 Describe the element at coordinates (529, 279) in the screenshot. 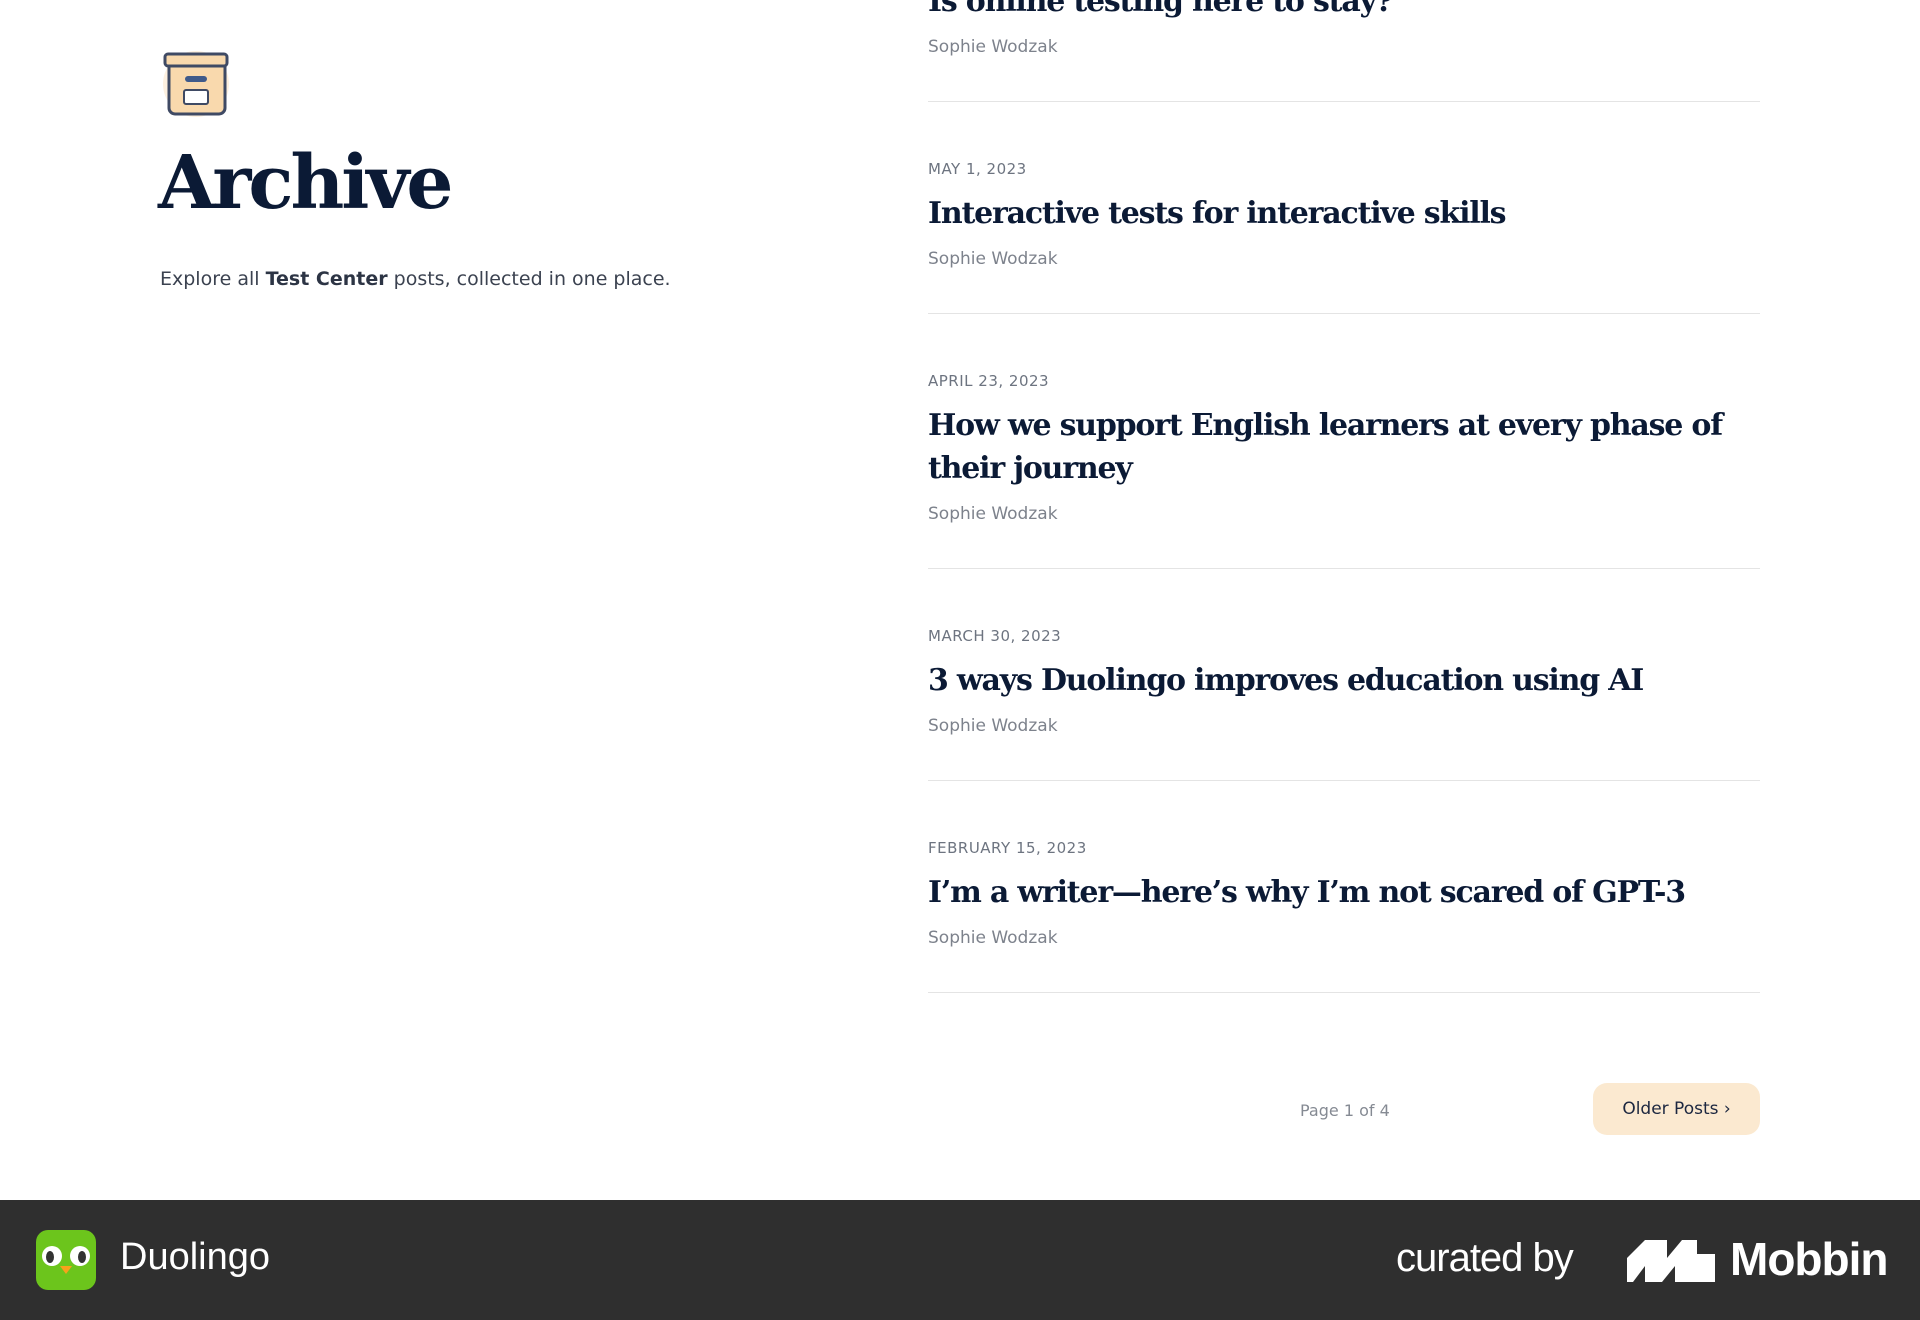

I see `desc-text: posts, collected in one place.` at that location.